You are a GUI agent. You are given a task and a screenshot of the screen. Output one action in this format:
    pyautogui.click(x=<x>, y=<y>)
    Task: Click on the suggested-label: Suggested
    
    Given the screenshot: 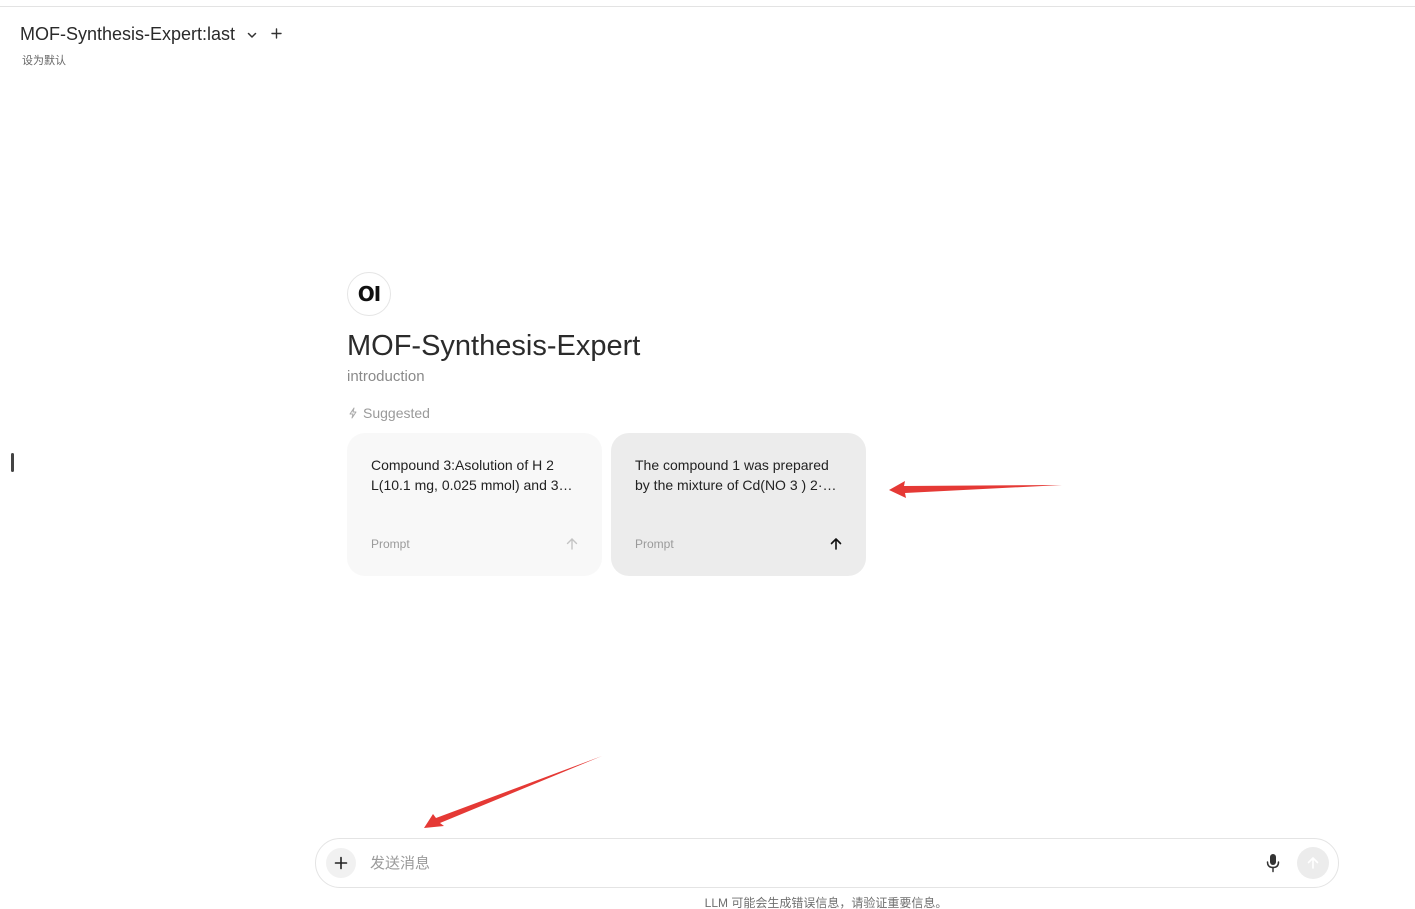 What is the action you would take?
    pyautogui.click(x=396, y=413)
    